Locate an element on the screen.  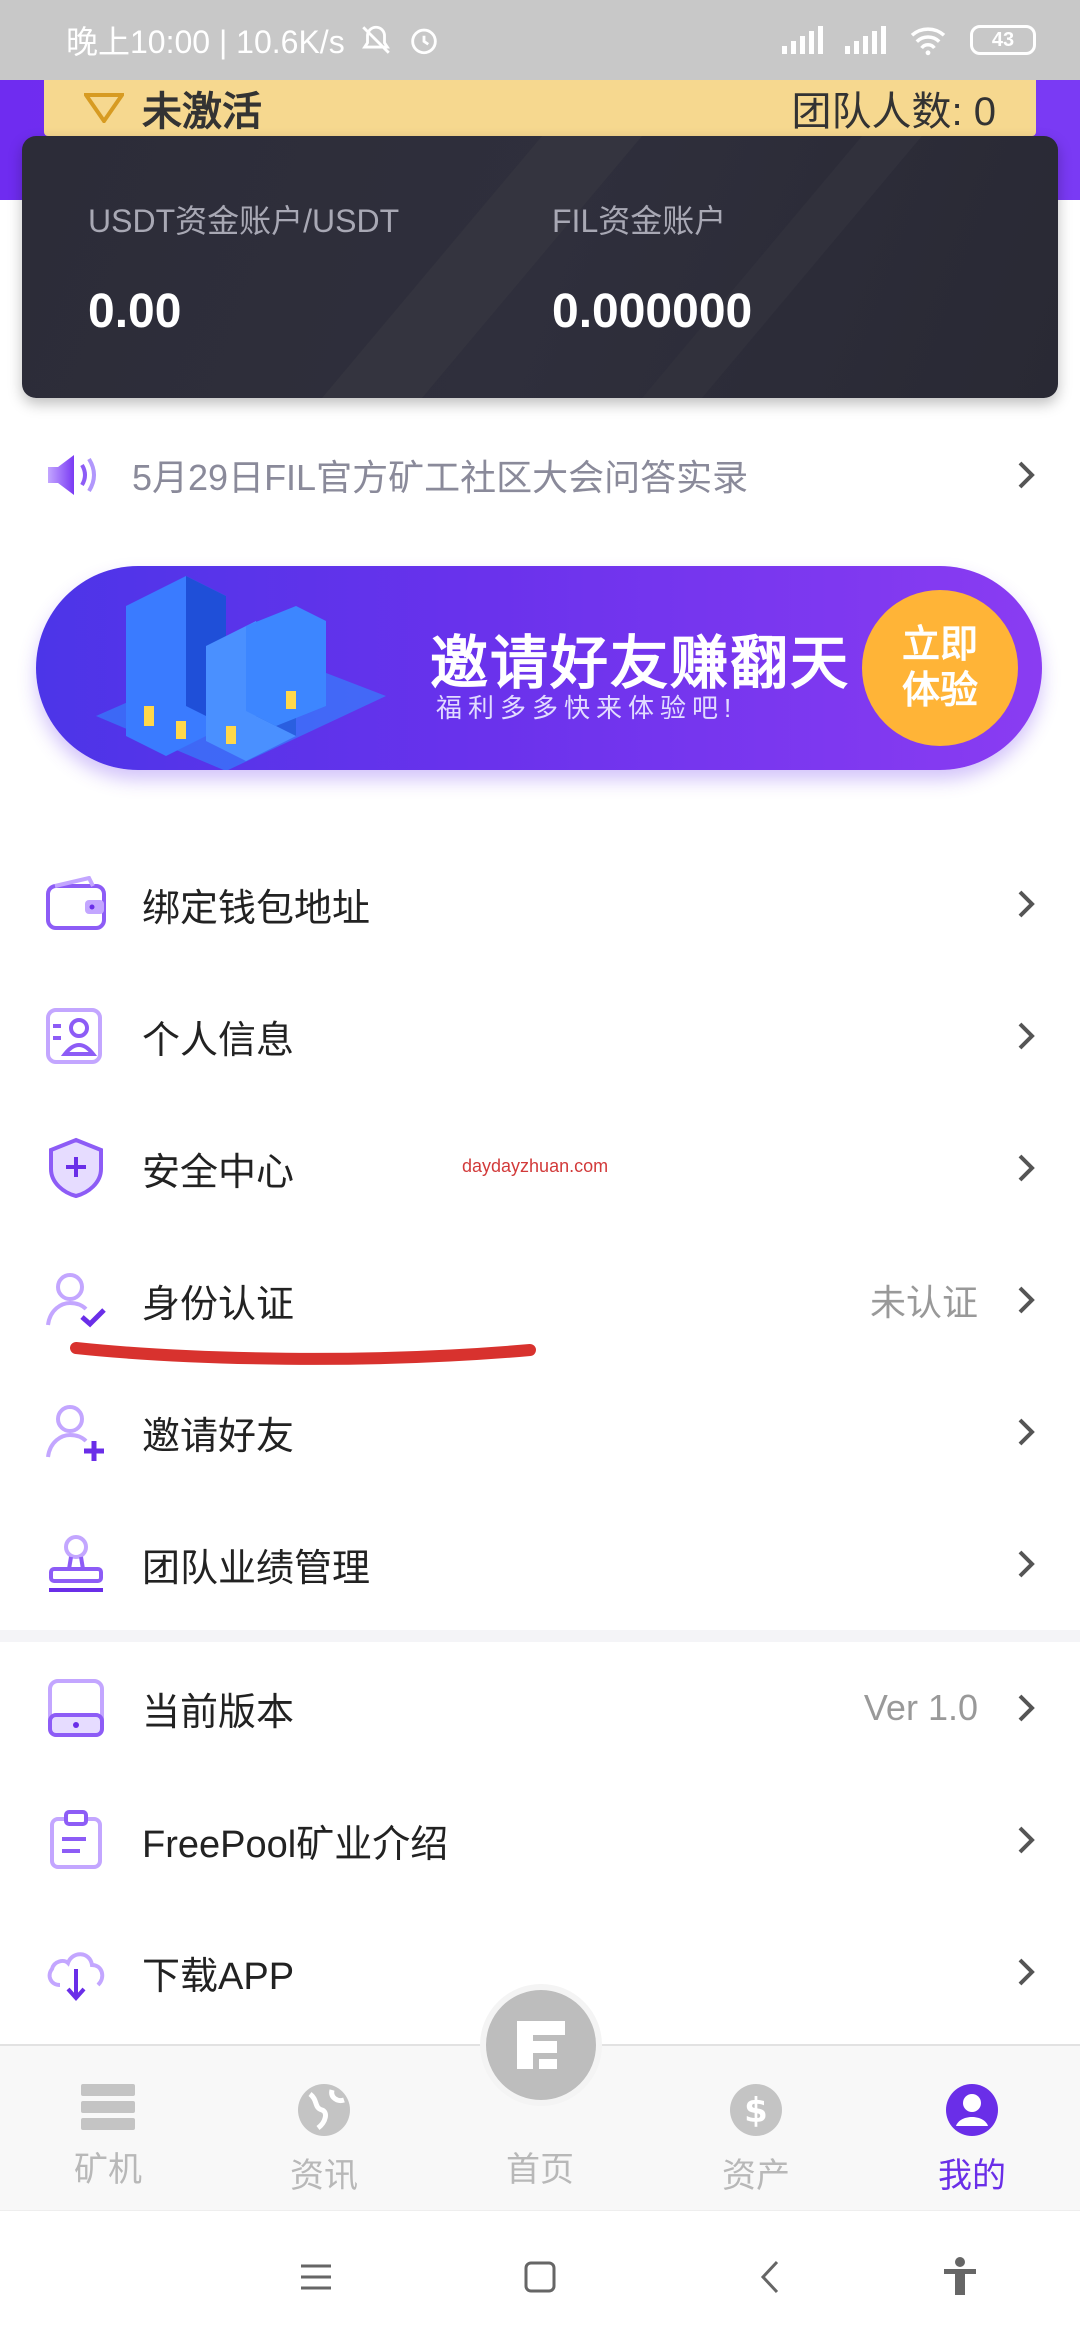
home-logo-button is located at coordinates (541, 2045).